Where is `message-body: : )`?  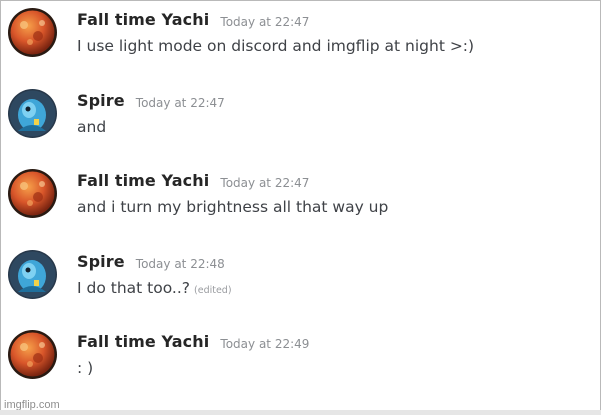 message-body: : ) is located at coordinates (85, 368).